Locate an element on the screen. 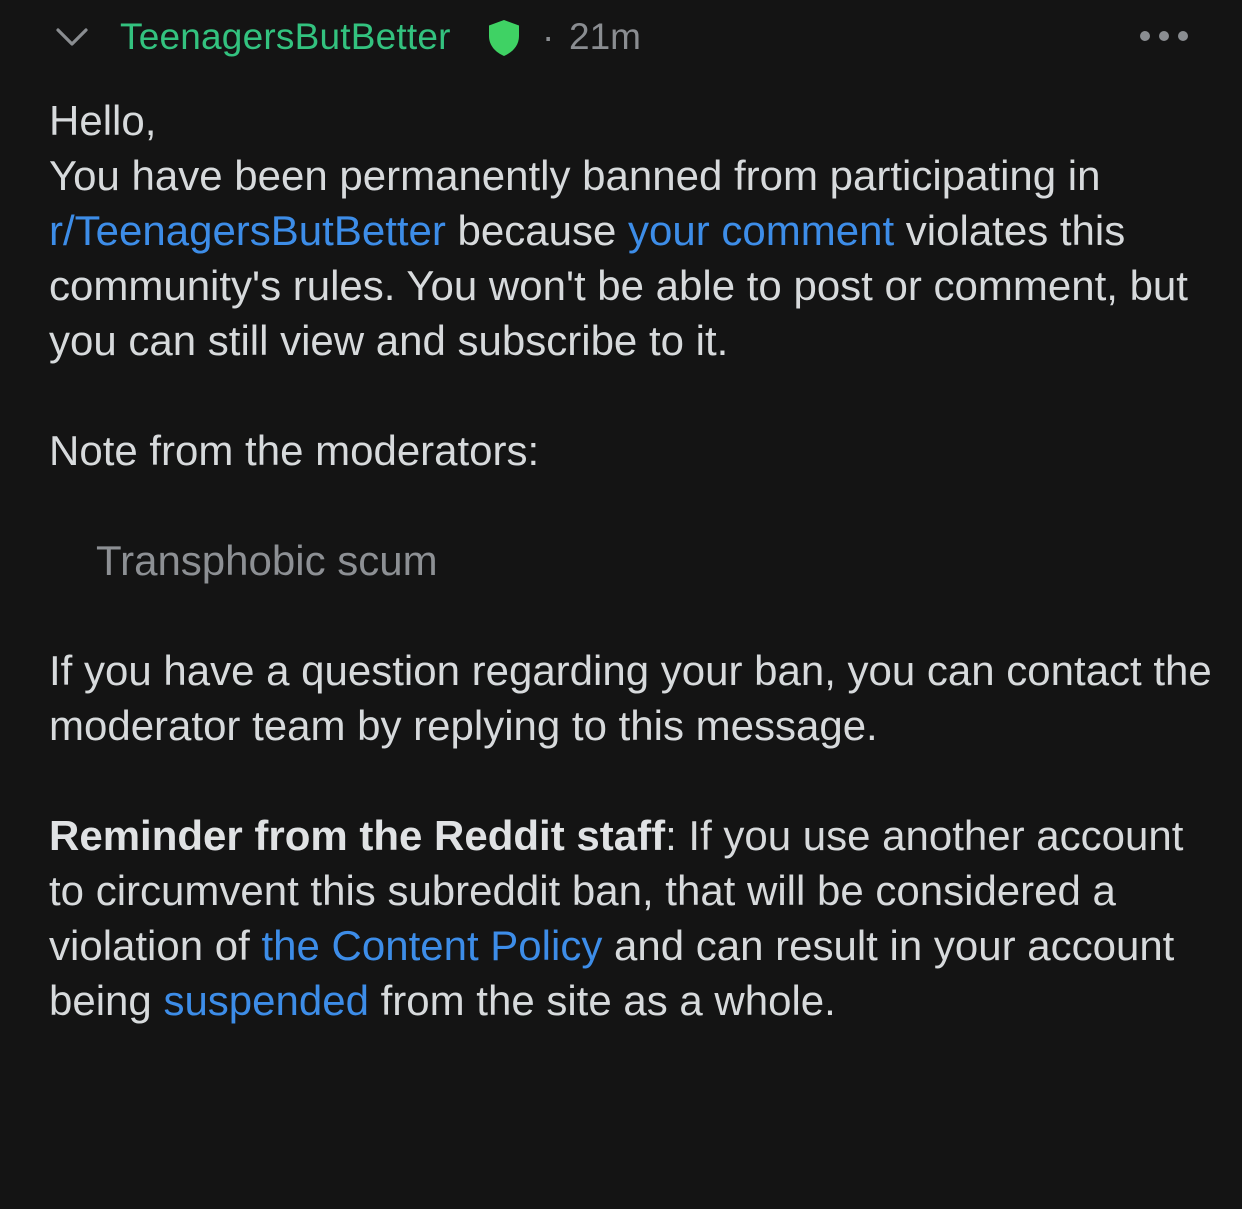  greeting: Hello, is located at coordinates (103, 120).